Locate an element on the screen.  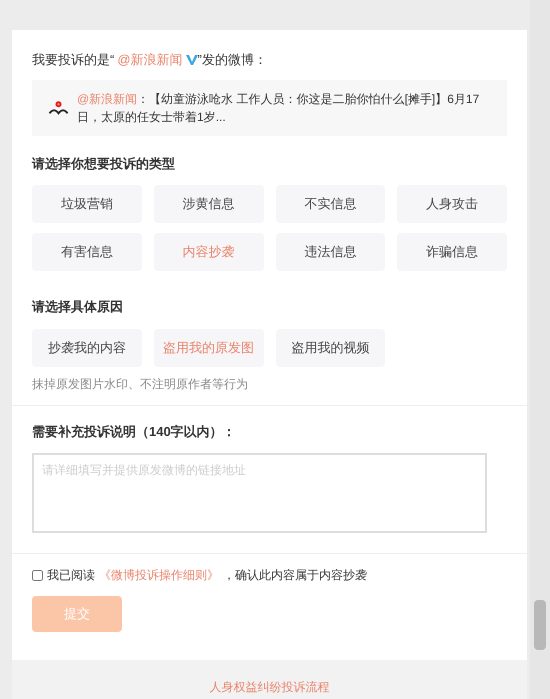
option-button: 有害信息 is located at coordinates (87, 252).